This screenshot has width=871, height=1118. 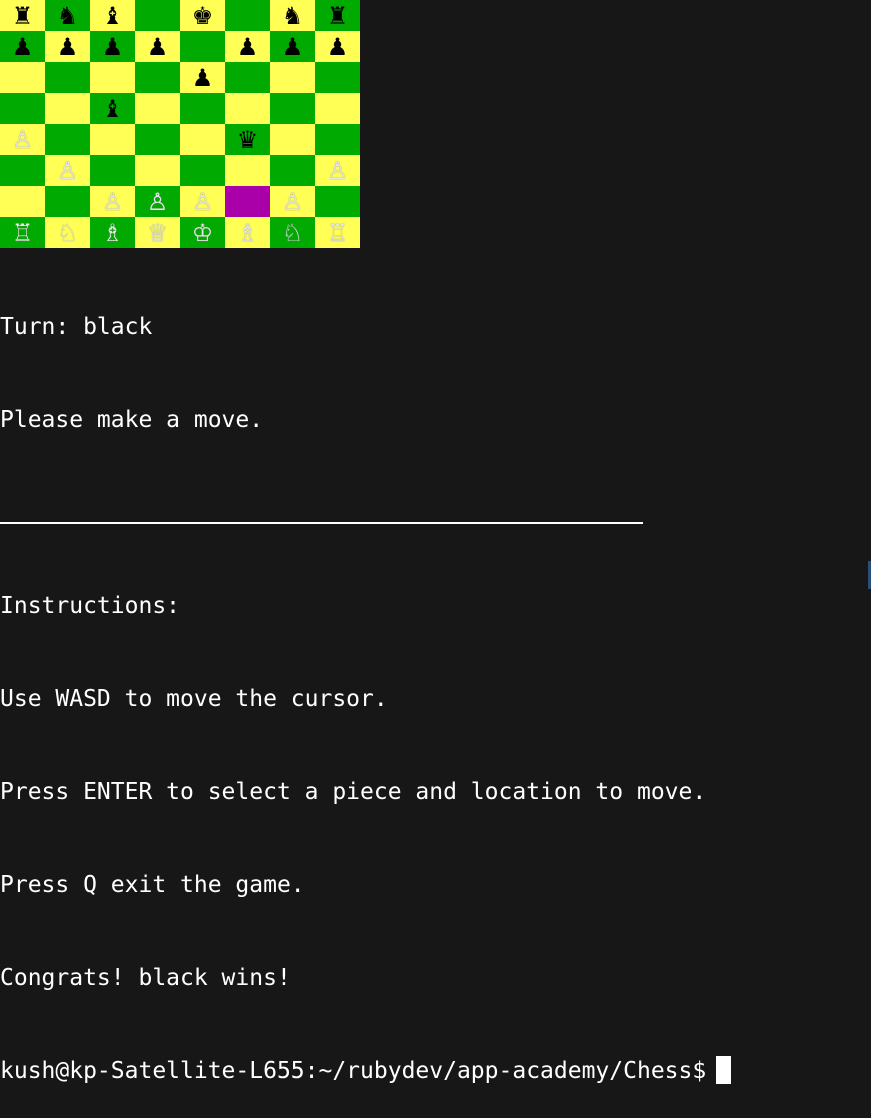 I want to click on white-rook-icon: ♖, so click(x=22, y=232).